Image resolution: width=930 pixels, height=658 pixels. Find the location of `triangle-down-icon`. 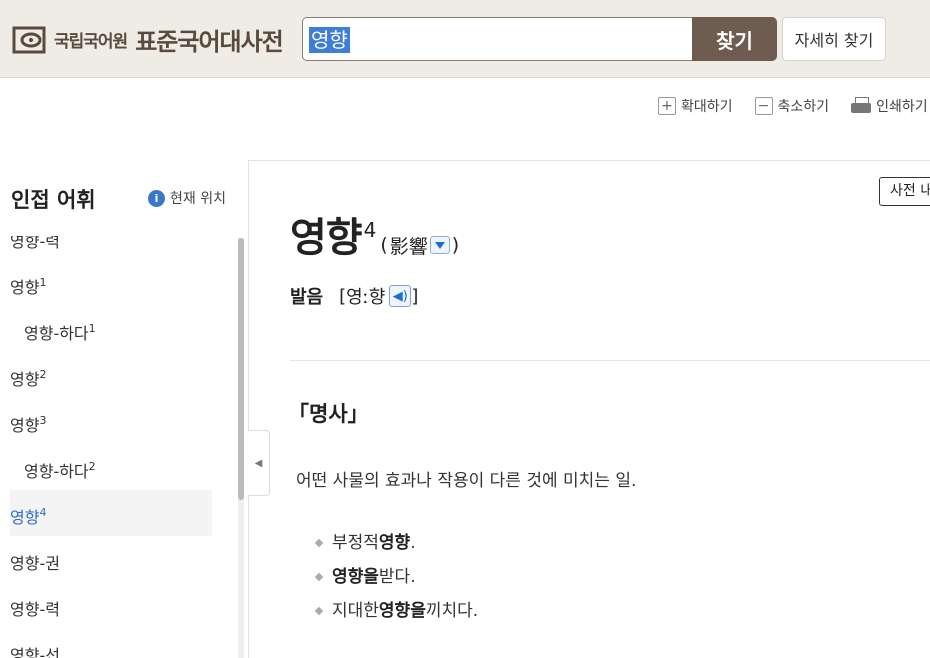

triangle-down-icon is located at coordinates (439, 245).